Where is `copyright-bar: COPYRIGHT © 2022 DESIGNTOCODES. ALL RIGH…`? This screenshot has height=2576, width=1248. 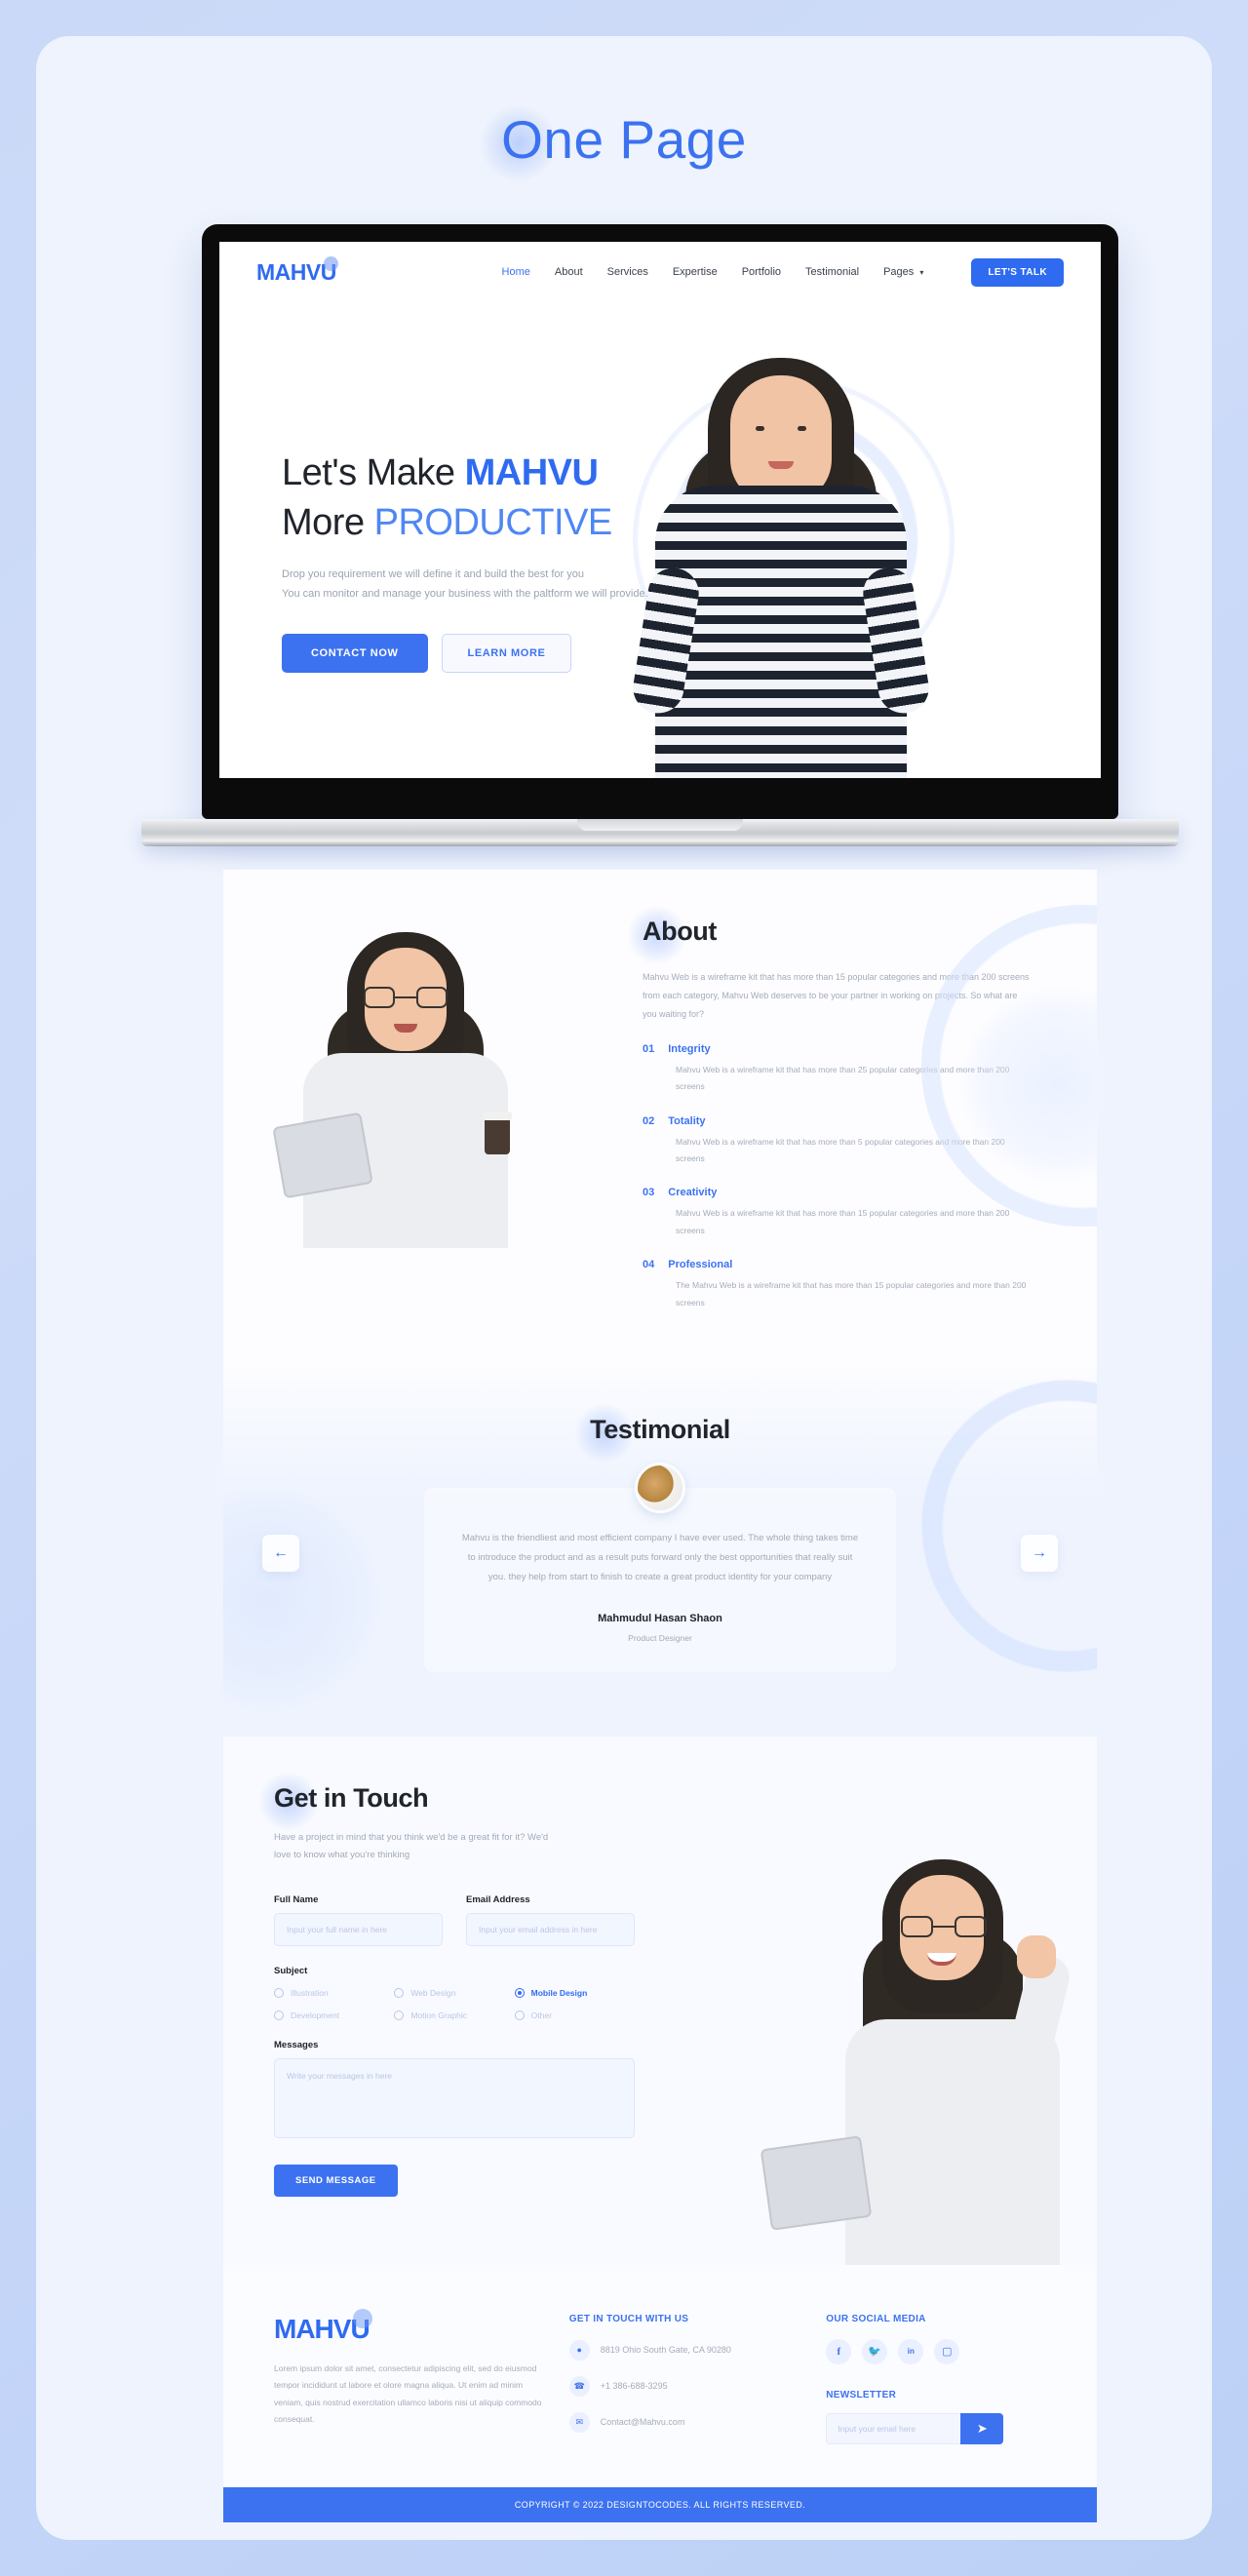 copyright-bar: COPYRIGHT © 2022 DESIGNTOCODES. ALL RIGH… is located at coordinates (660, 2504).